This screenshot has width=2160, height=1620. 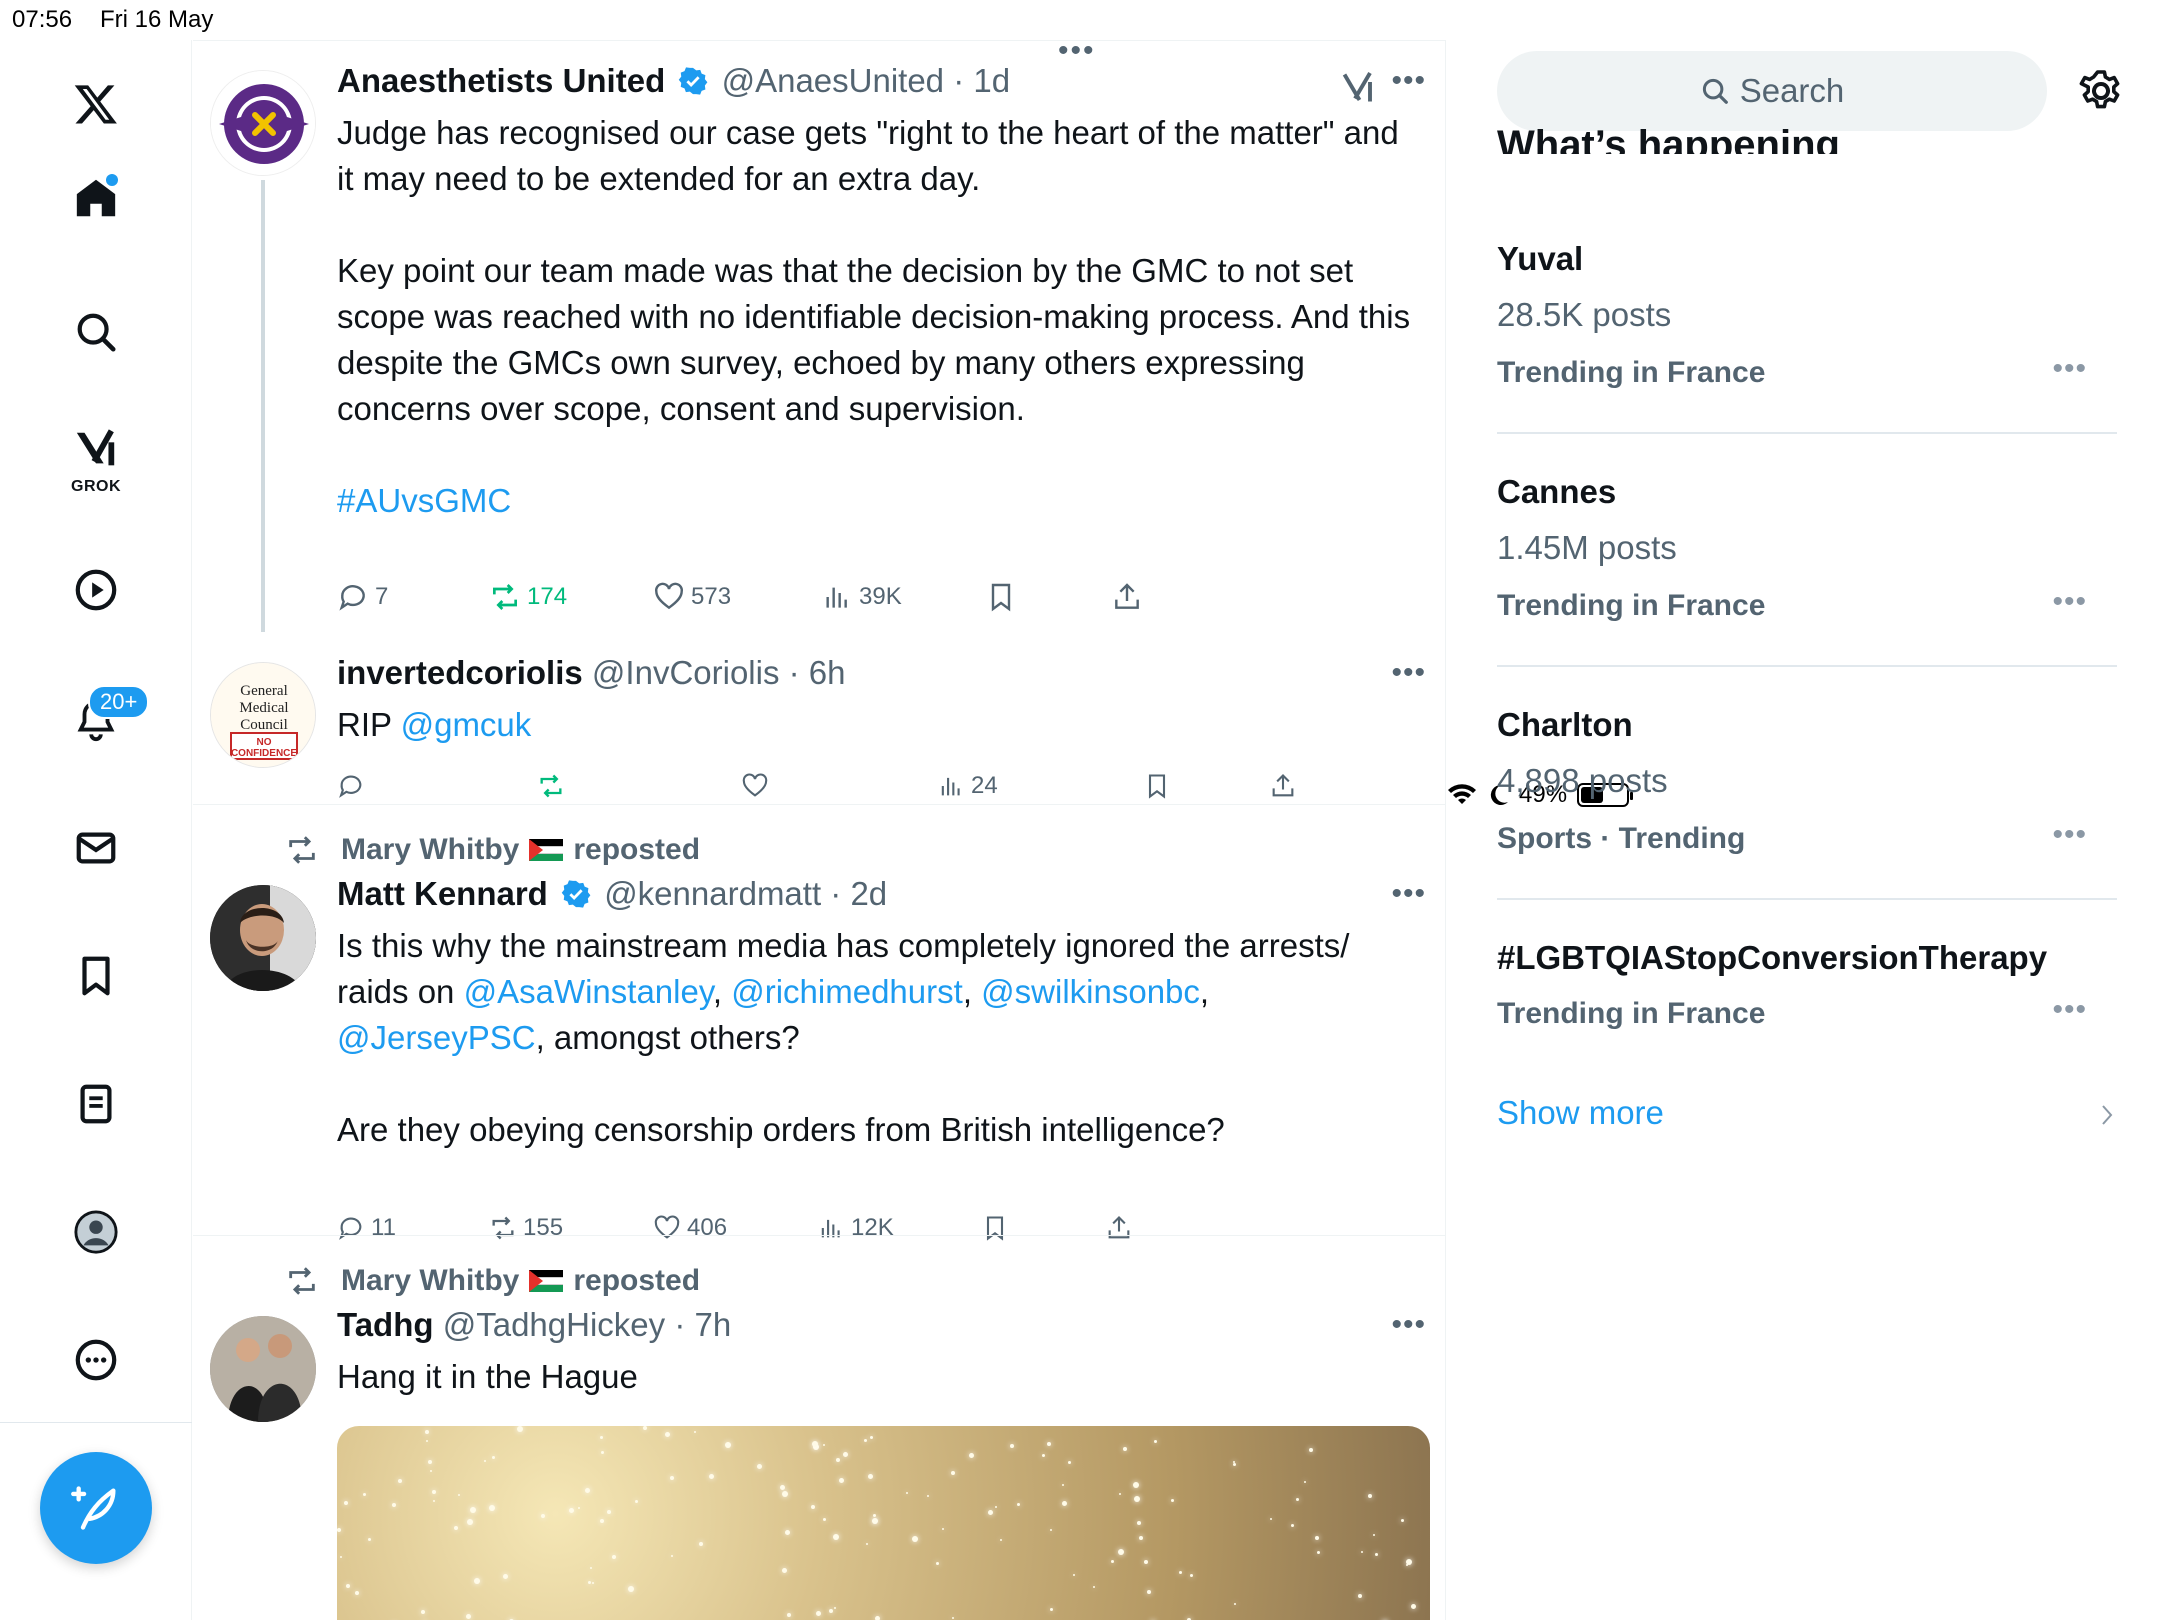 What do you see at coordinates (1807, 340) in the screenshot?
I see `trend-item: Yuval 28.5K posts Trending in France •••` at bounding box center [1807, 340].